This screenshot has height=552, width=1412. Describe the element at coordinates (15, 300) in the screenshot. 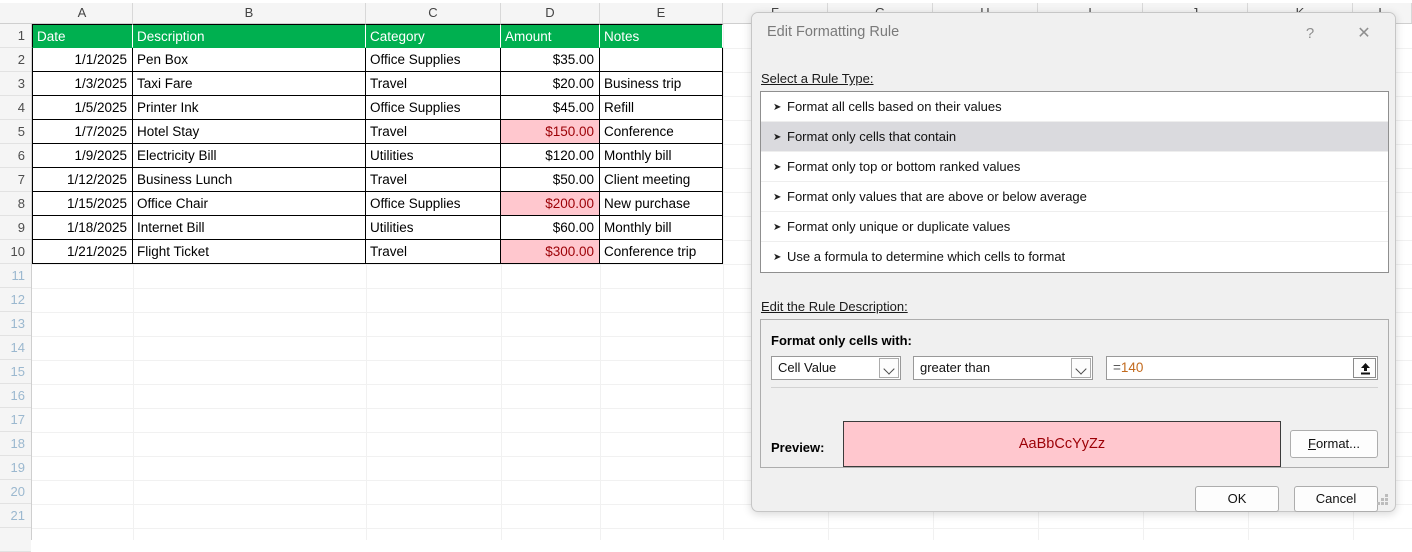

I see `row-header-12: 12` at that location.